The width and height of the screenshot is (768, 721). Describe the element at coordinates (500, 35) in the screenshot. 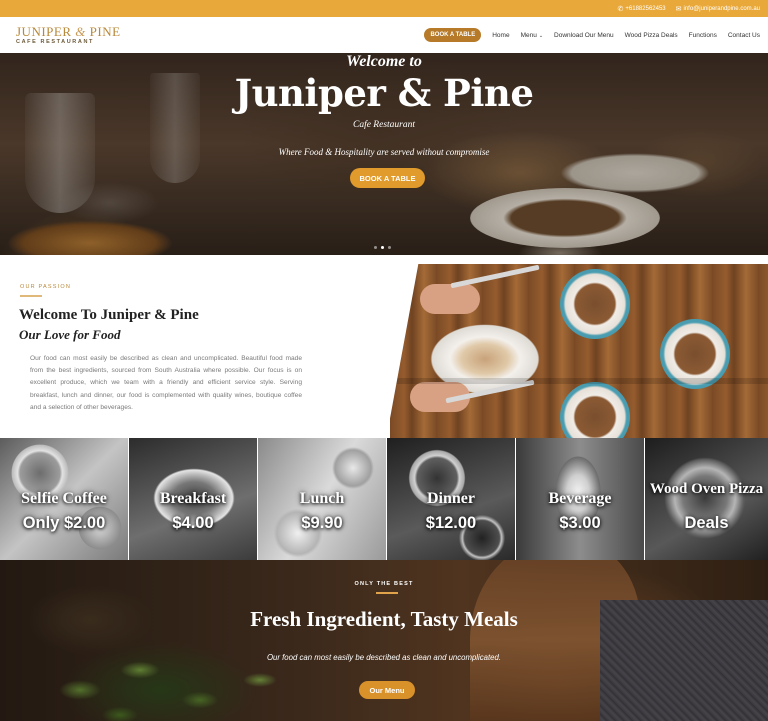

I see `nav-home: Home` at that location.